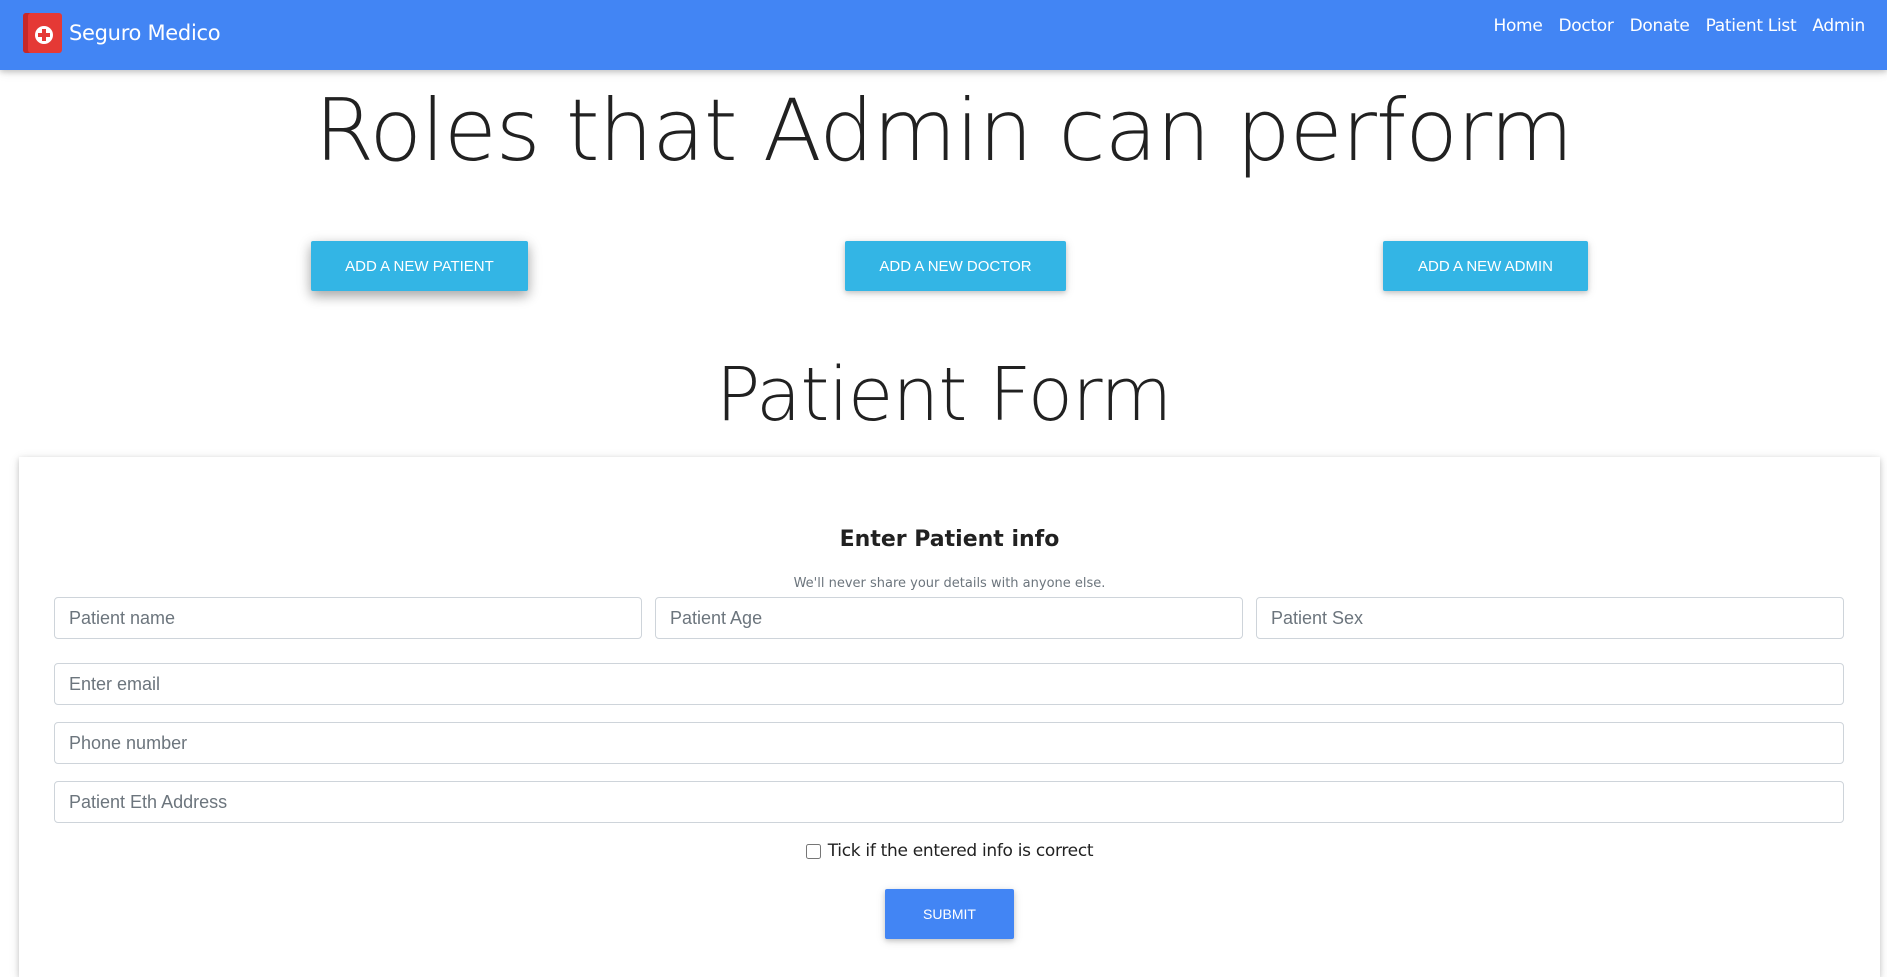 This screenshot has height=977, width=1887. I want to click on patient-name-input, so click(348, 618).